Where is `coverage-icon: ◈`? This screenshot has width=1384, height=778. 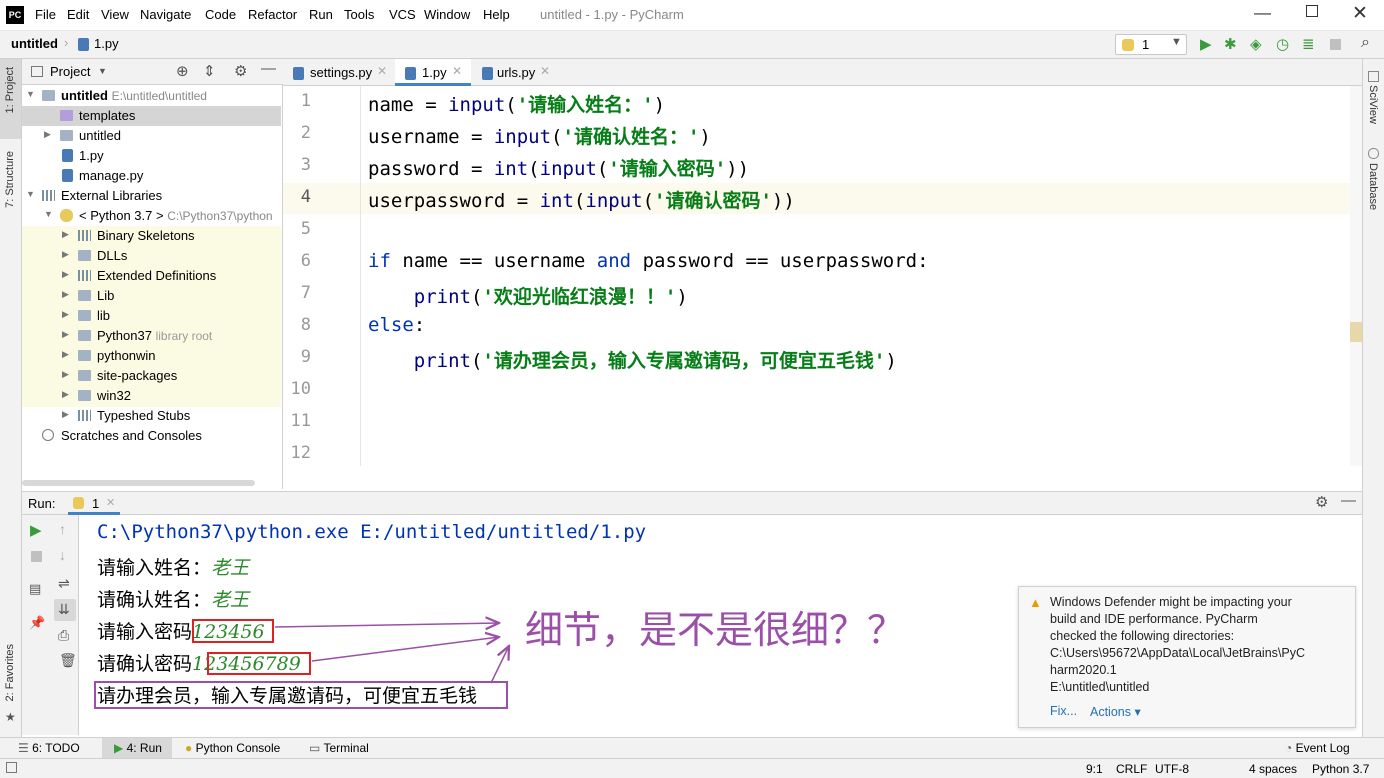 coverage-icon: ◈ is located at coordinates (1256, 44).